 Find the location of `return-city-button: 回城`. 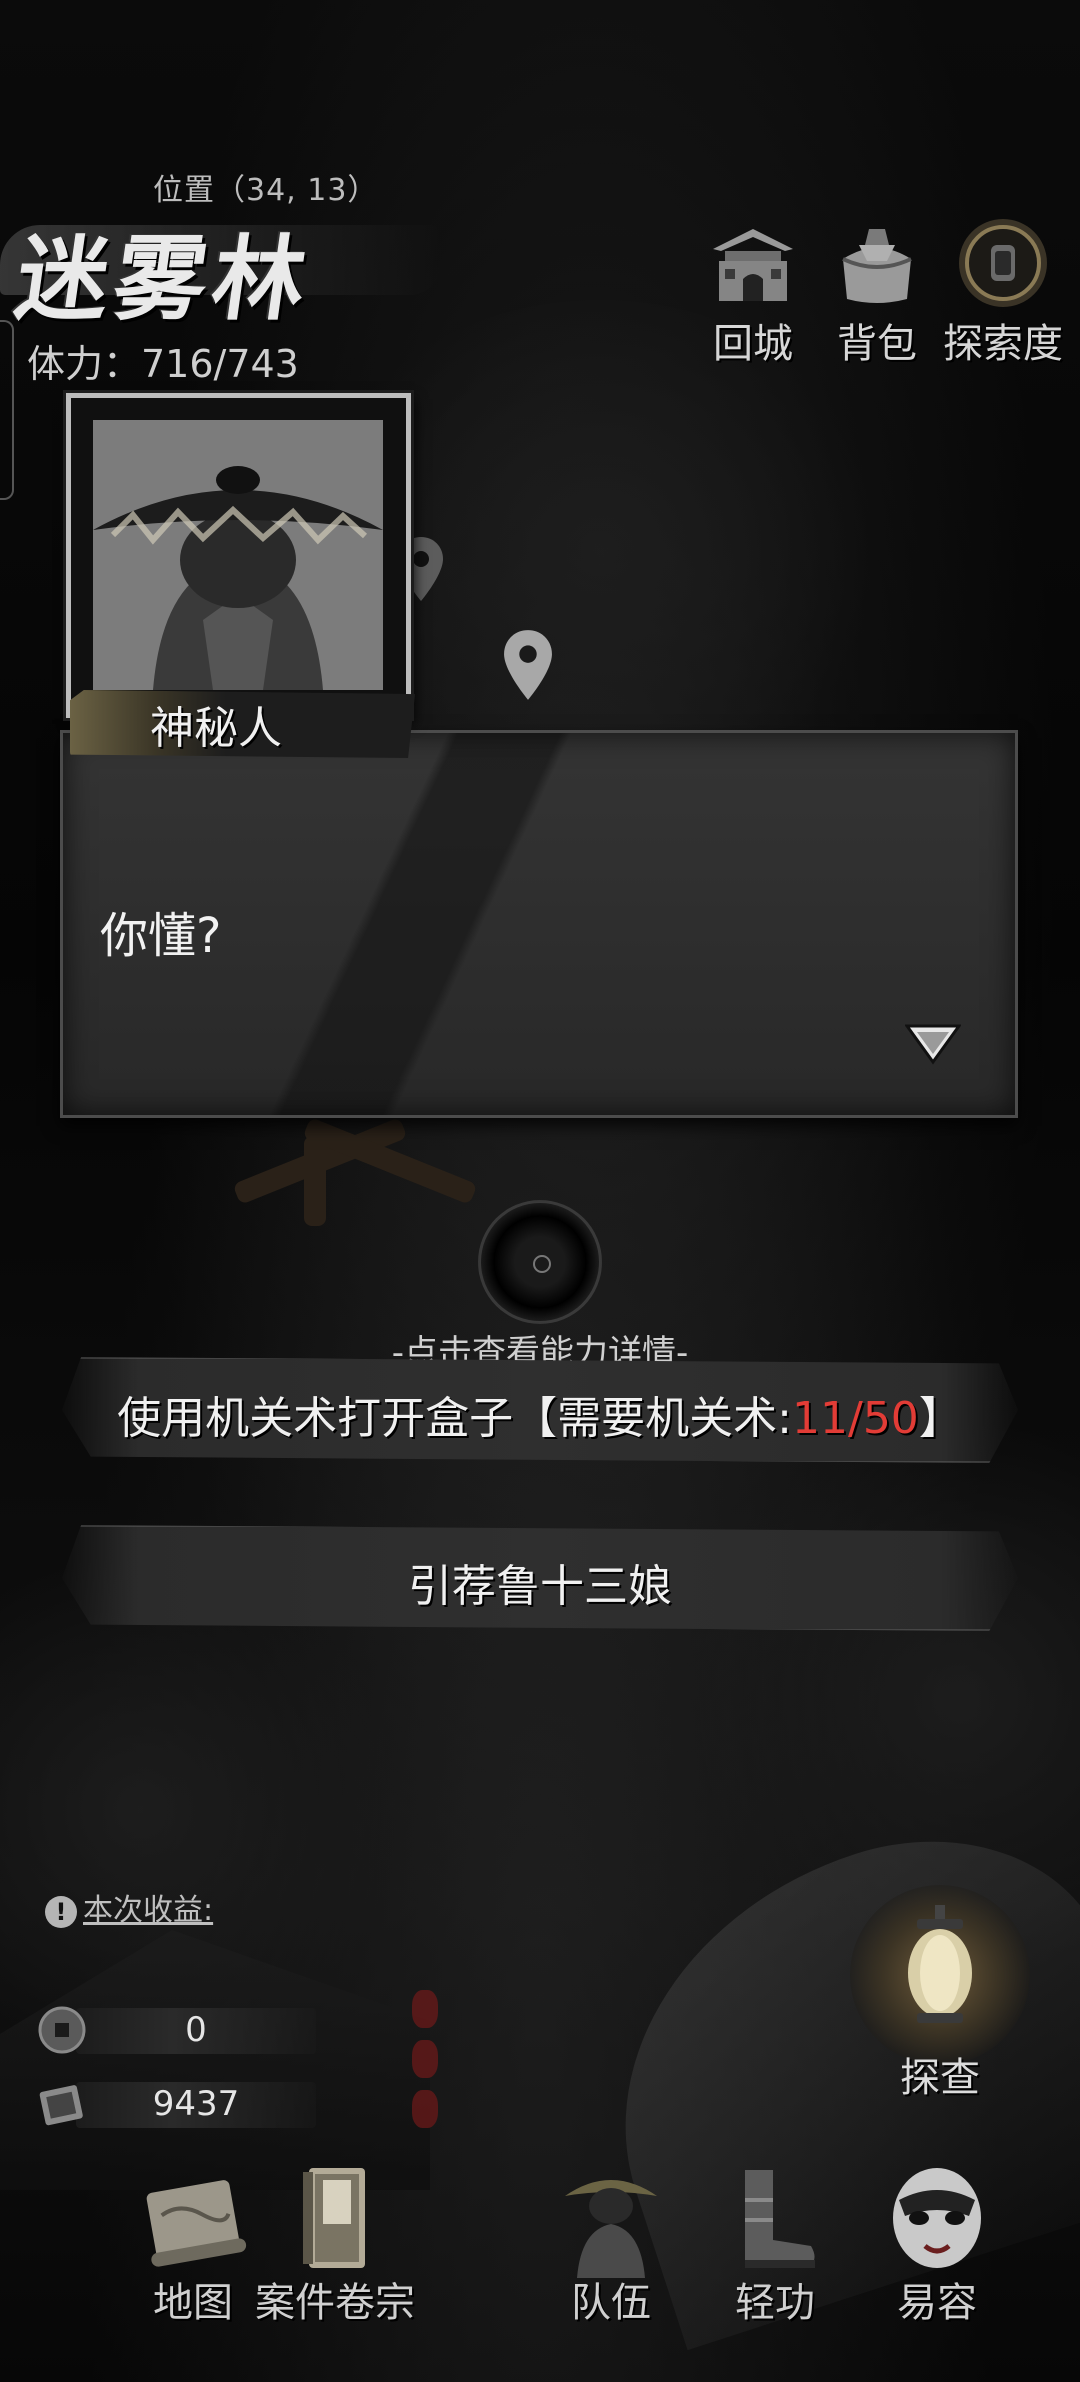

return-city-button: 回城 is located at coordinates (753, 292).